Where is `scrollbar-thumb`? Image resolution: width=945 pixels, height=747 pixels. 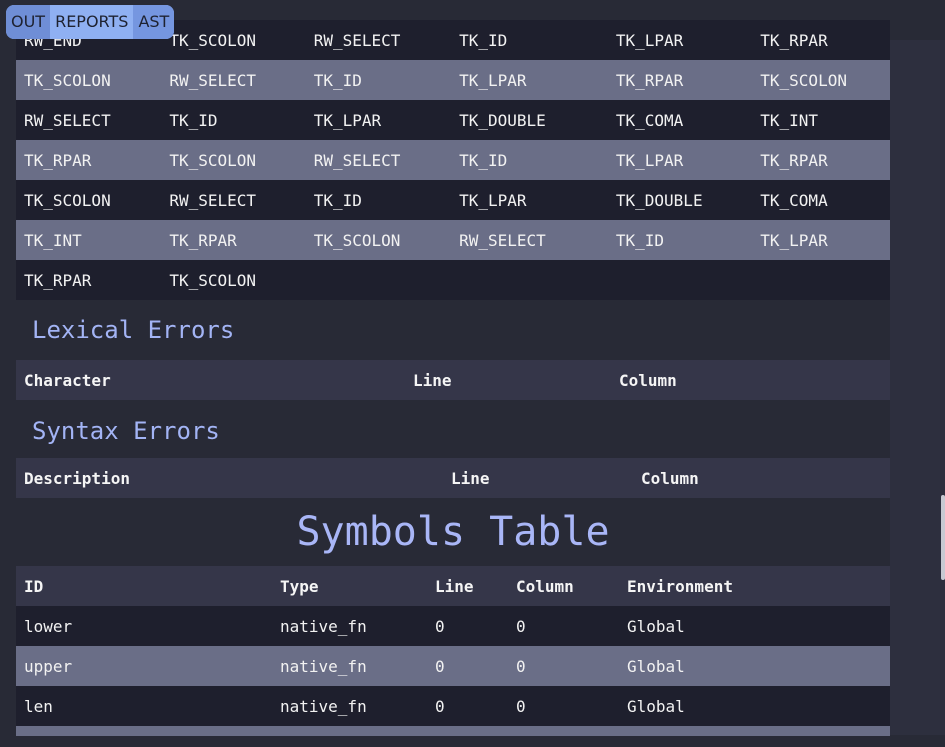 scrollbar-thumb is located at coordinates (943, 537).